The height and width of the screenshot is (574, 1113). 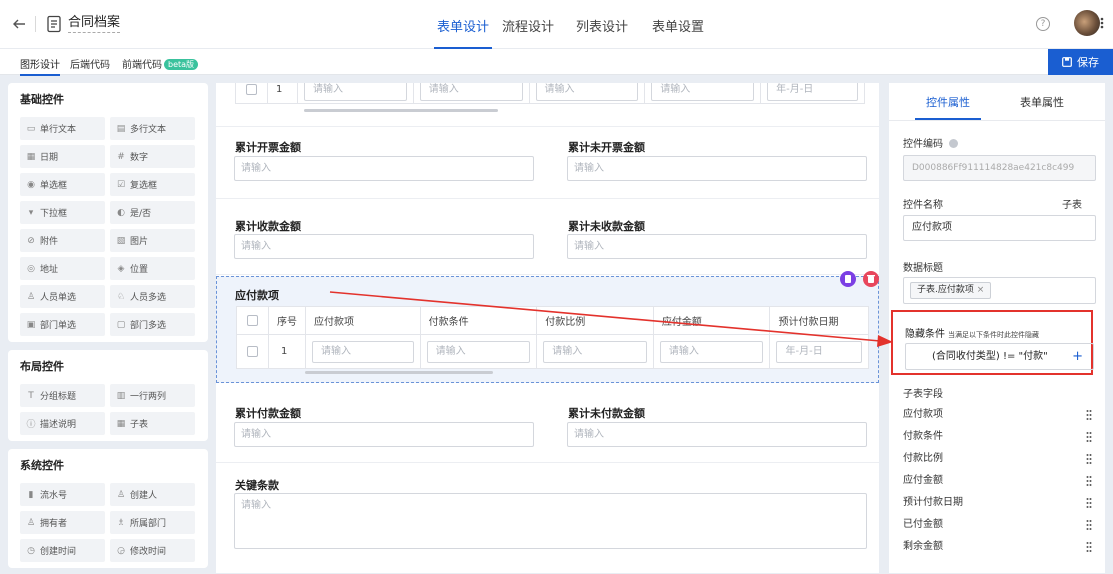 What do you see at coordinates (1088, 62) in the screenshot?
I see `save-label: 保存` at bounding box center [1088, 62].